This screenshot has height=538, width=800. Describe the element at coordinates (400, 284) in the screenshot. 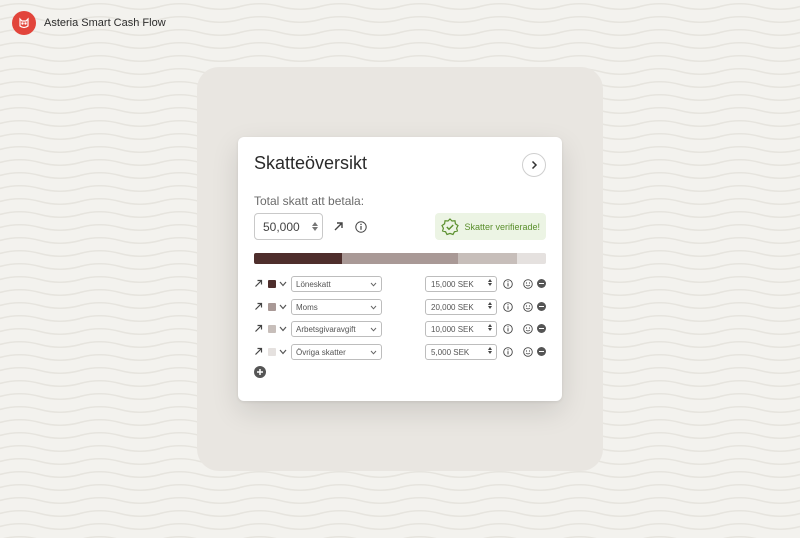

I see `tax-row: Löneskatt 15,000 SEK` at that location.